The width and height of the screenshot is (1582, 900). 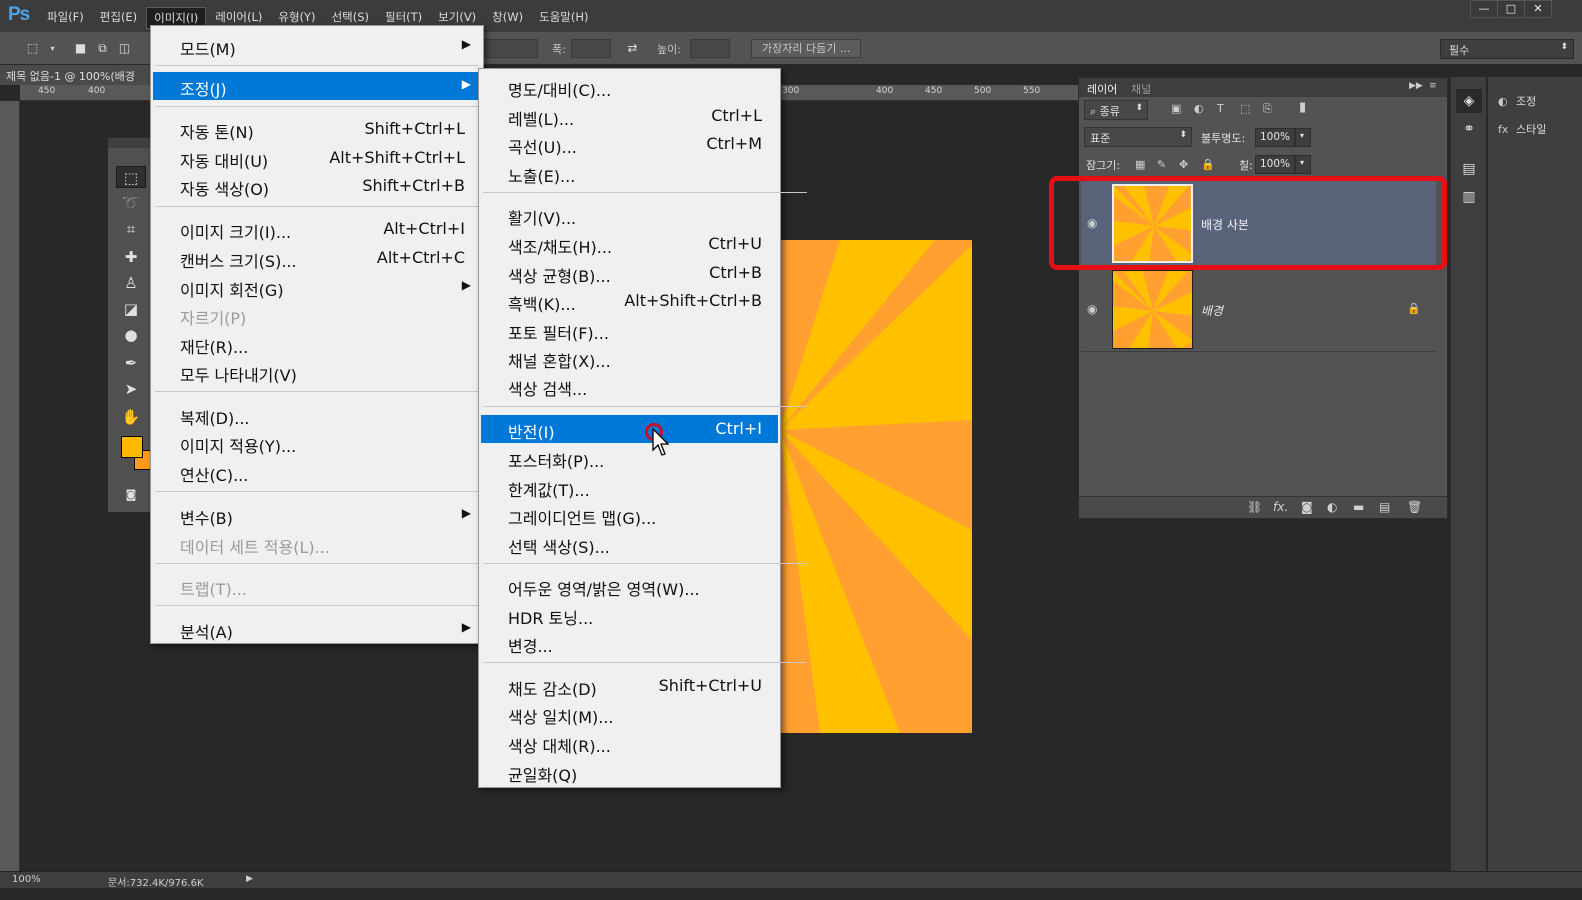 I want to click on swap-icon: ⇄, so click(x=632, y=48).